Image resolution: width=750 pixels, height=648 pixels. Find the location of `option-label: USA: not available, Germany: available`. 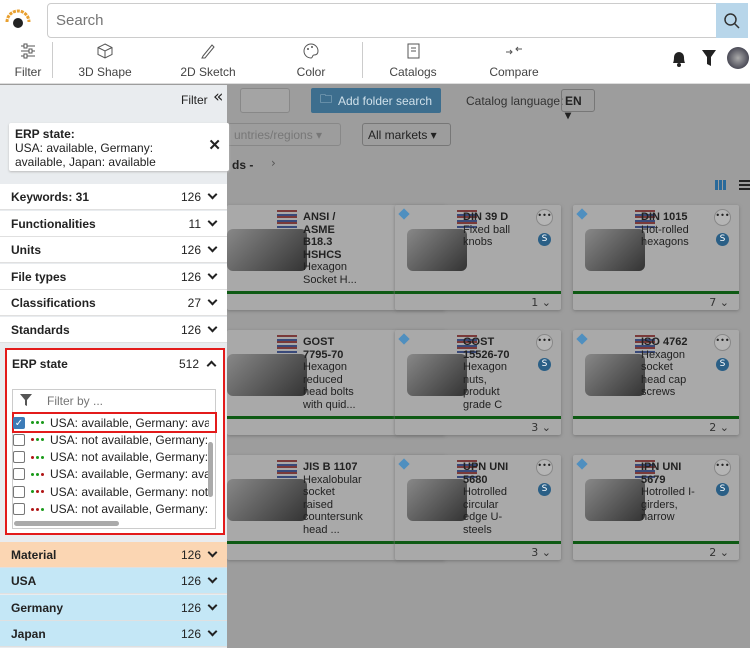

option-label: USA: not available, Germany: available is located at coordinates (129, 439).